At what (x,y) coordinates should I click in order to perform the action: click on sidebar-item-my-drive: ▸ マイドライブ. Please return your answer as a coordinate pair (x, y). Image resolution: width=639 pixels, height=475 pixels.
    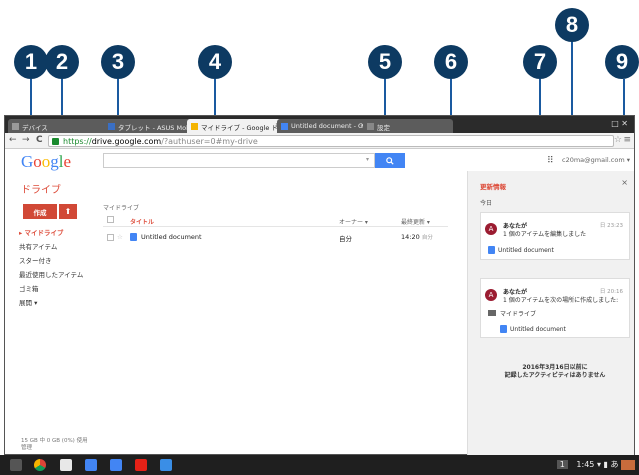
    Looking at the image, I should click on (60, 233).